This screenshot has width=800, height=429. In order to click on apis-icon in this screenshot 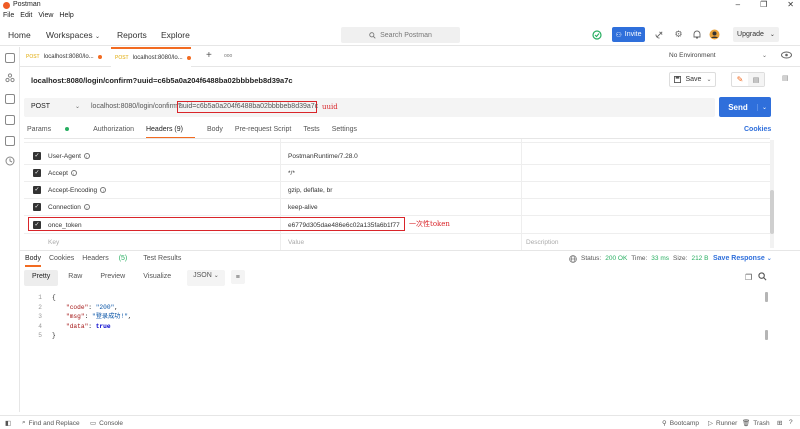, I will do `click(10, 78)`.